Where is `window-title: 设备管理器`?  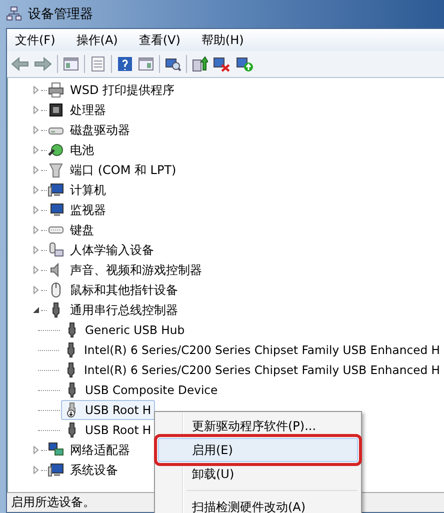
window-title: 设备管理器 is located at coordinates (60, 14).